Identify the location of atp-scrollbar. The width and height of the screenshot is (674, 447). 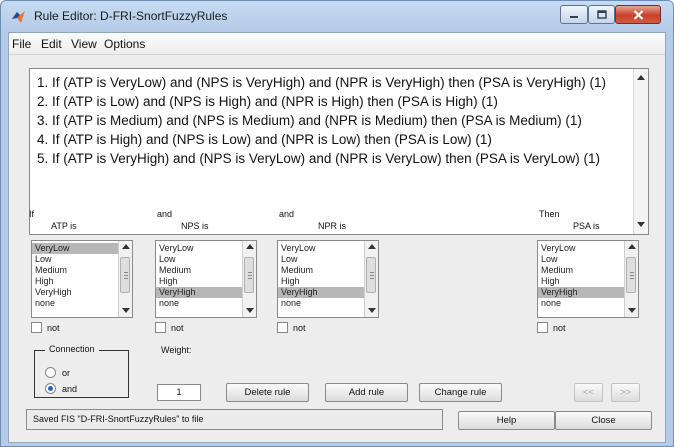
(125, 279).